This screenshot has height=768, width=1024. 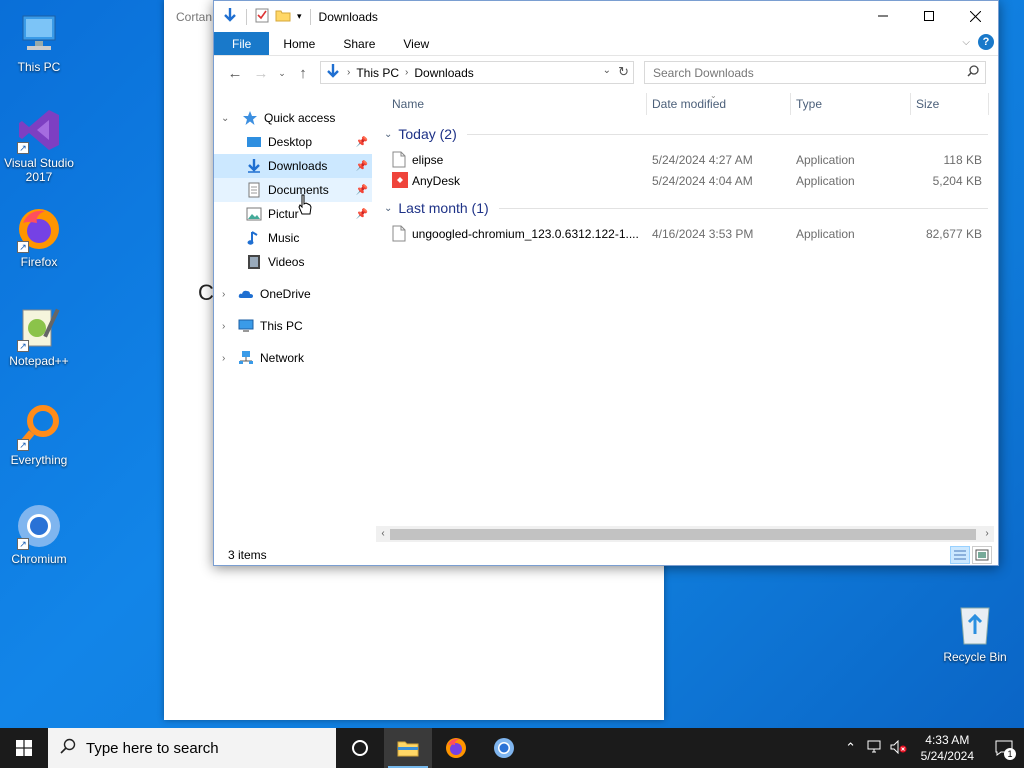 I want to click on desktop-icon-chromium: ↗ Chromium, so click(x=39, y=534).